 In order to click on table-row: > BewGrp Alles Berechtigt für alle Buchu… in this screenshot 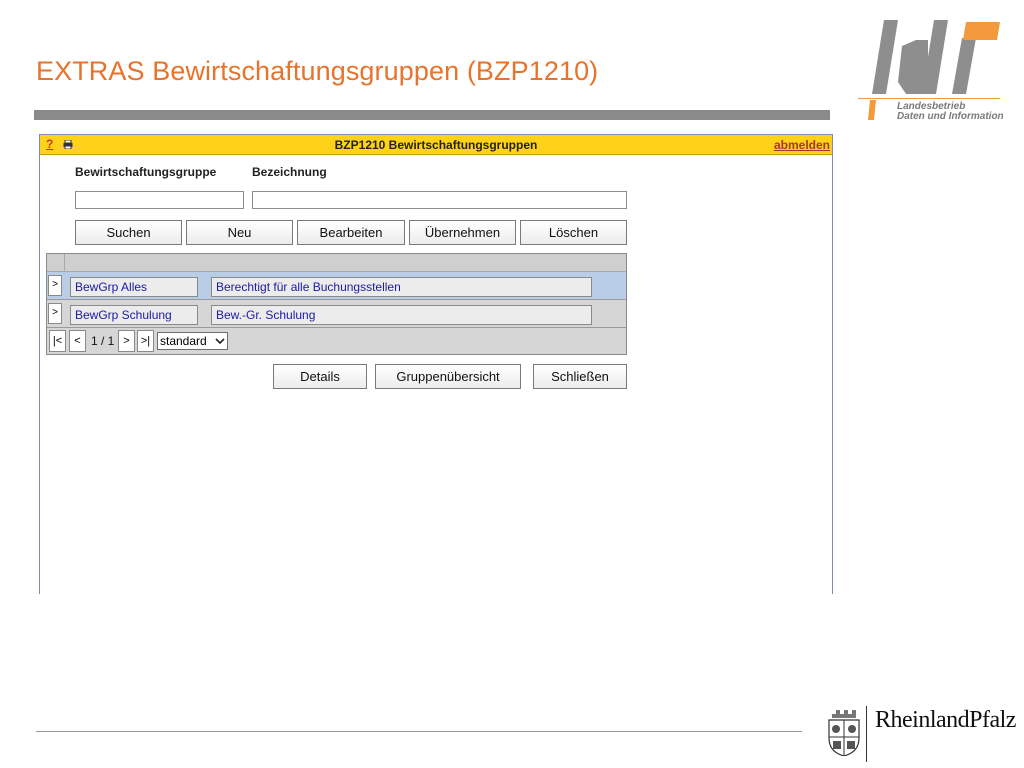, I will do `click(336, 286)`.